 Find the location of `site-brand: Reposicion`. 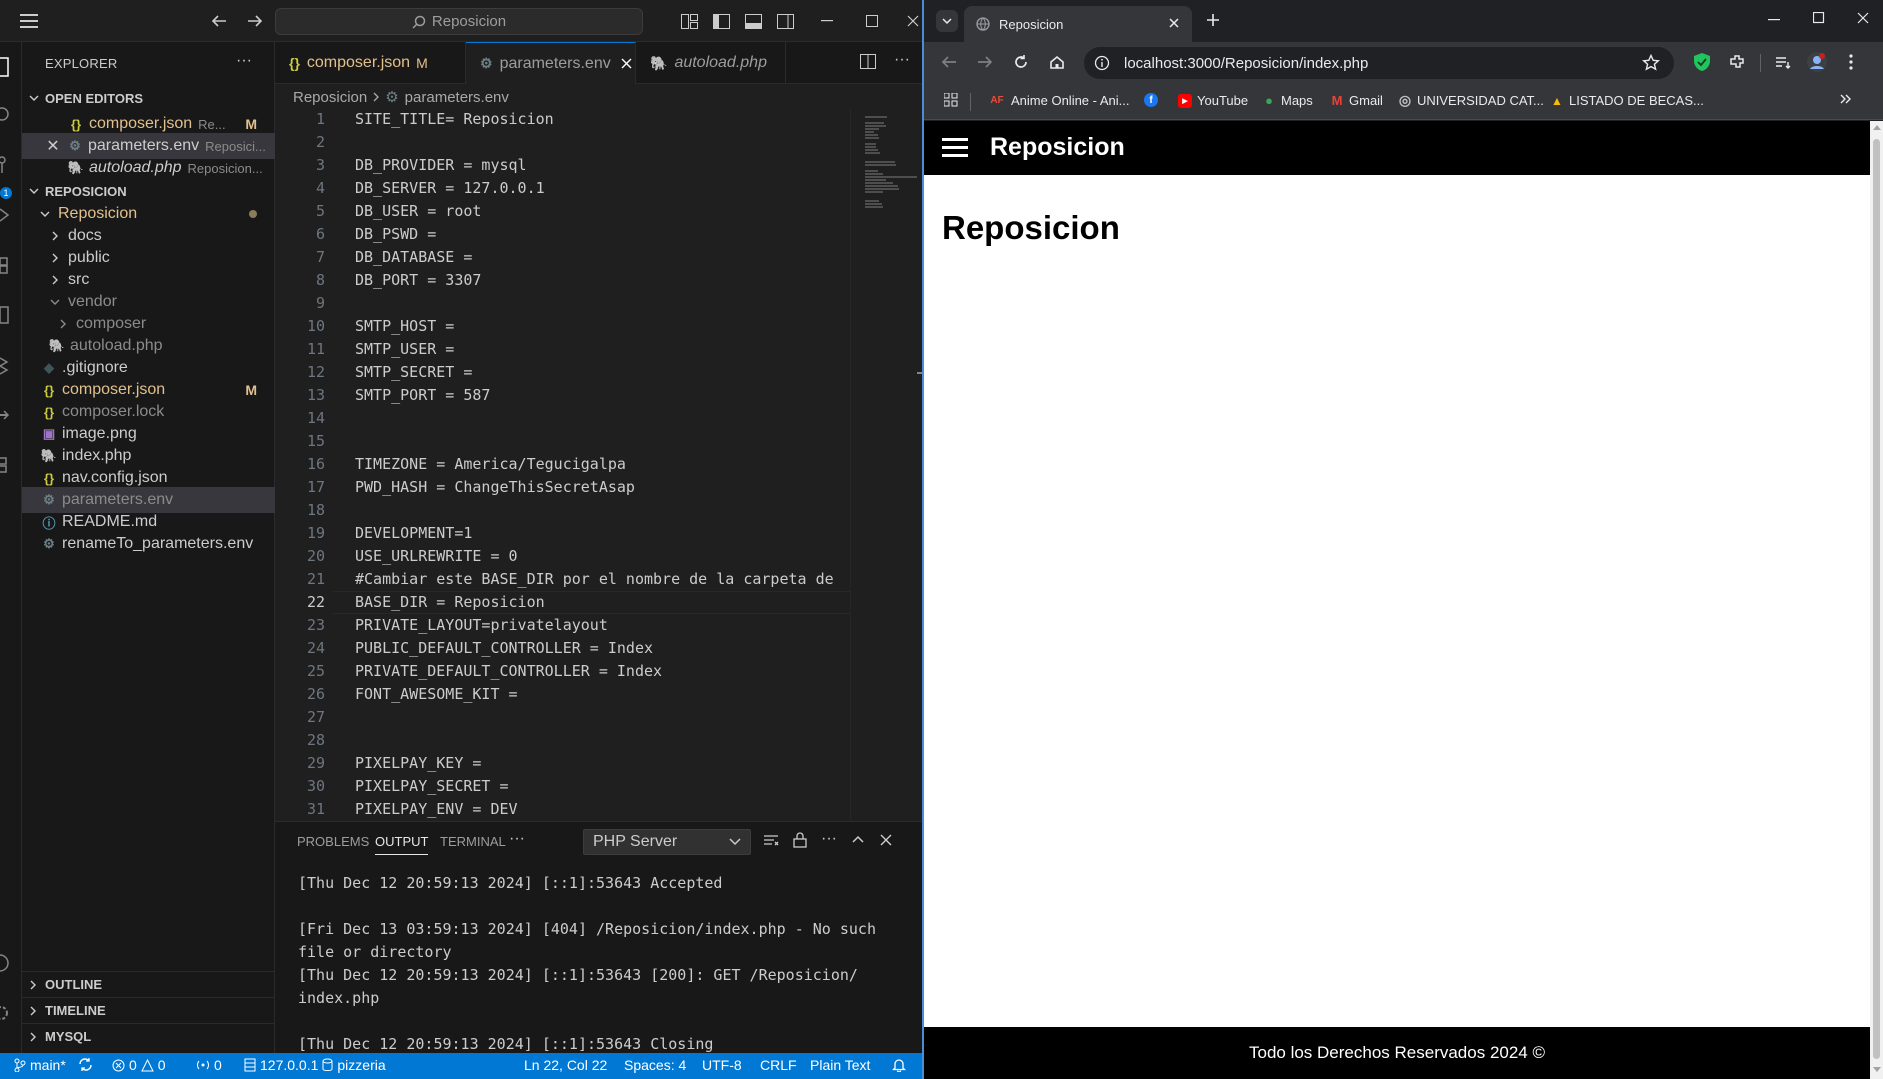

site-brand: Reposicion is located at coordinates (1057, 147).